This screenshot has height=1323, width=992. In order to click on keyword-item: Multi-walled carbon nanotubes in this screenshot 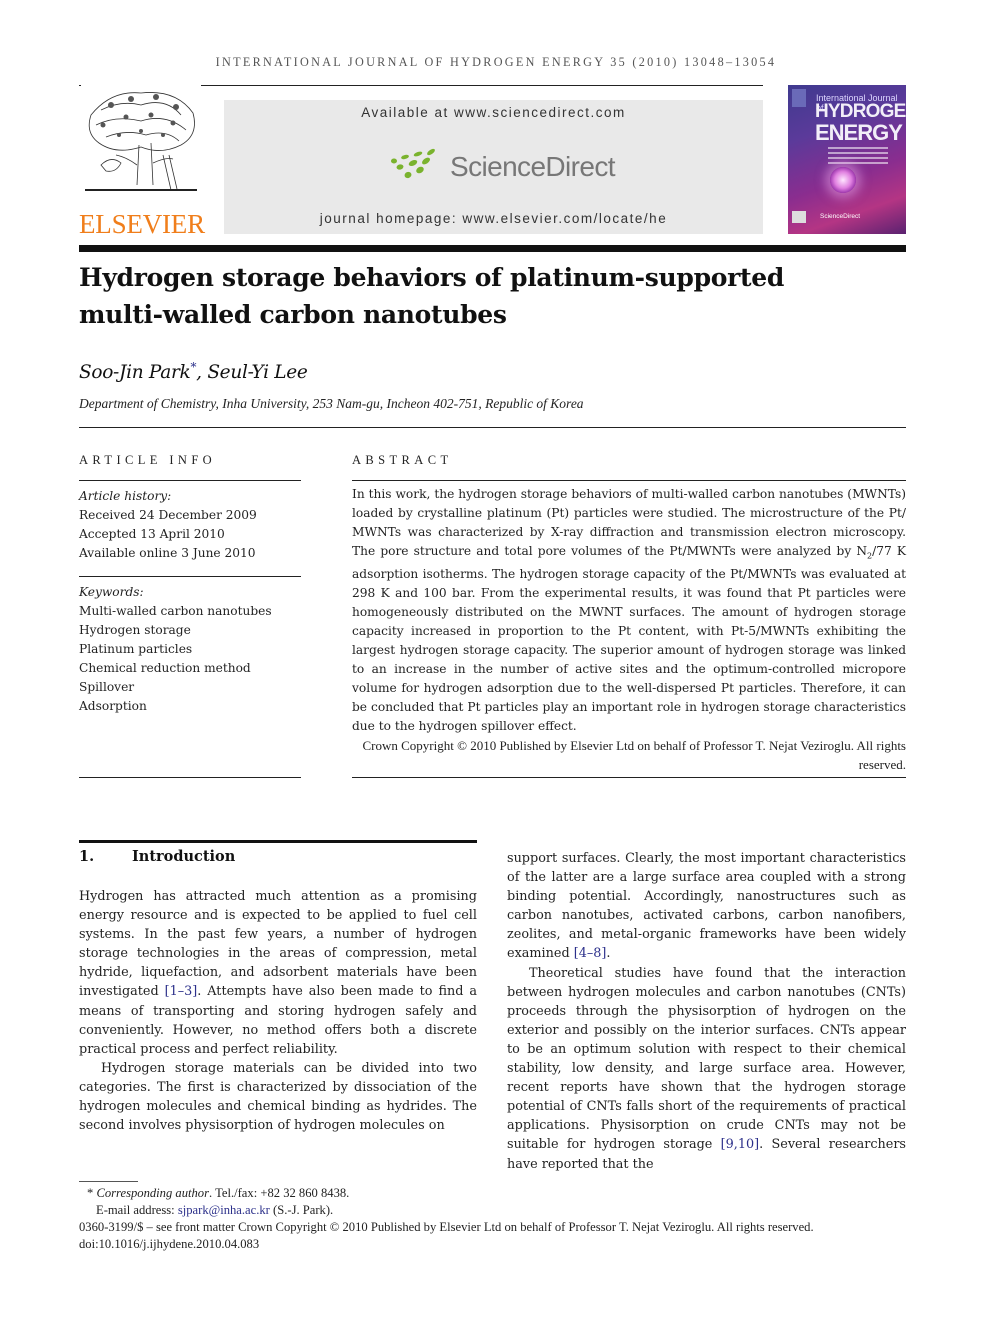, I will do `click(175, 611)`.